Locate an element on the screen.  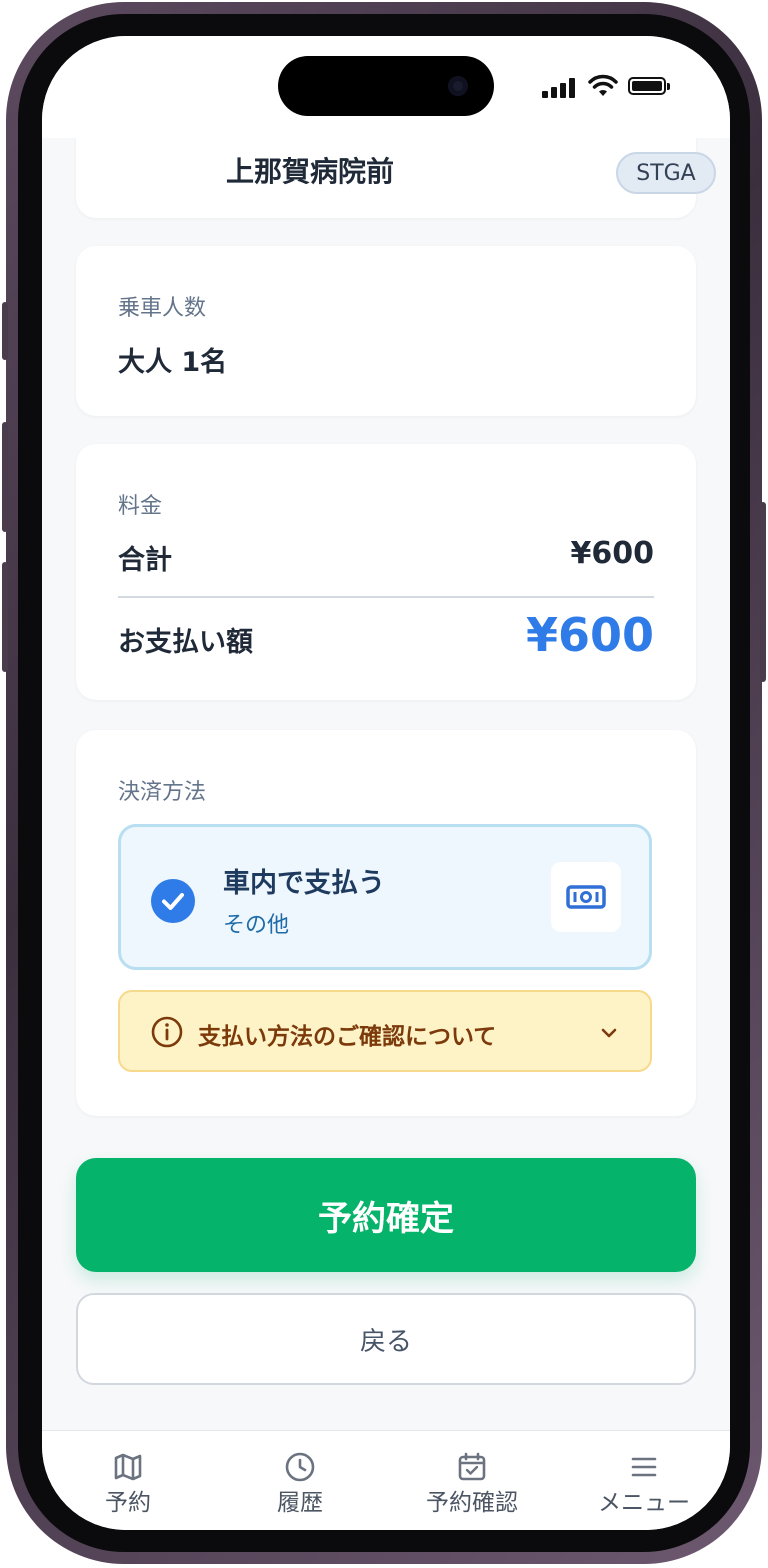
payment-option-onboard: 車内で支払う その他 is located at coordinates (385, 897).